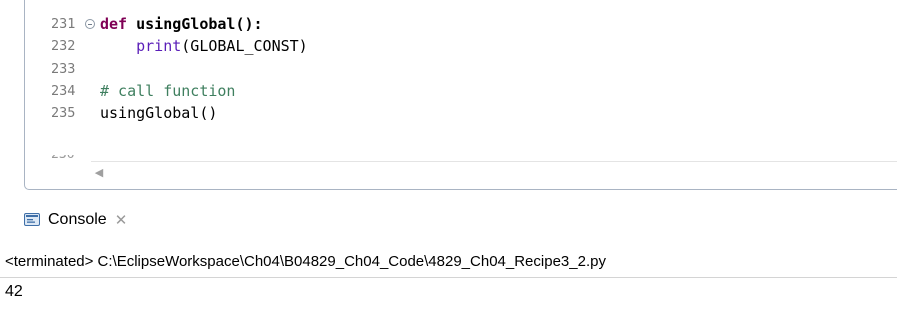 The image size is (897, 333). Describe the element at coordinates (118, 24) in the screenshot. I see `code-token: def` at that location.